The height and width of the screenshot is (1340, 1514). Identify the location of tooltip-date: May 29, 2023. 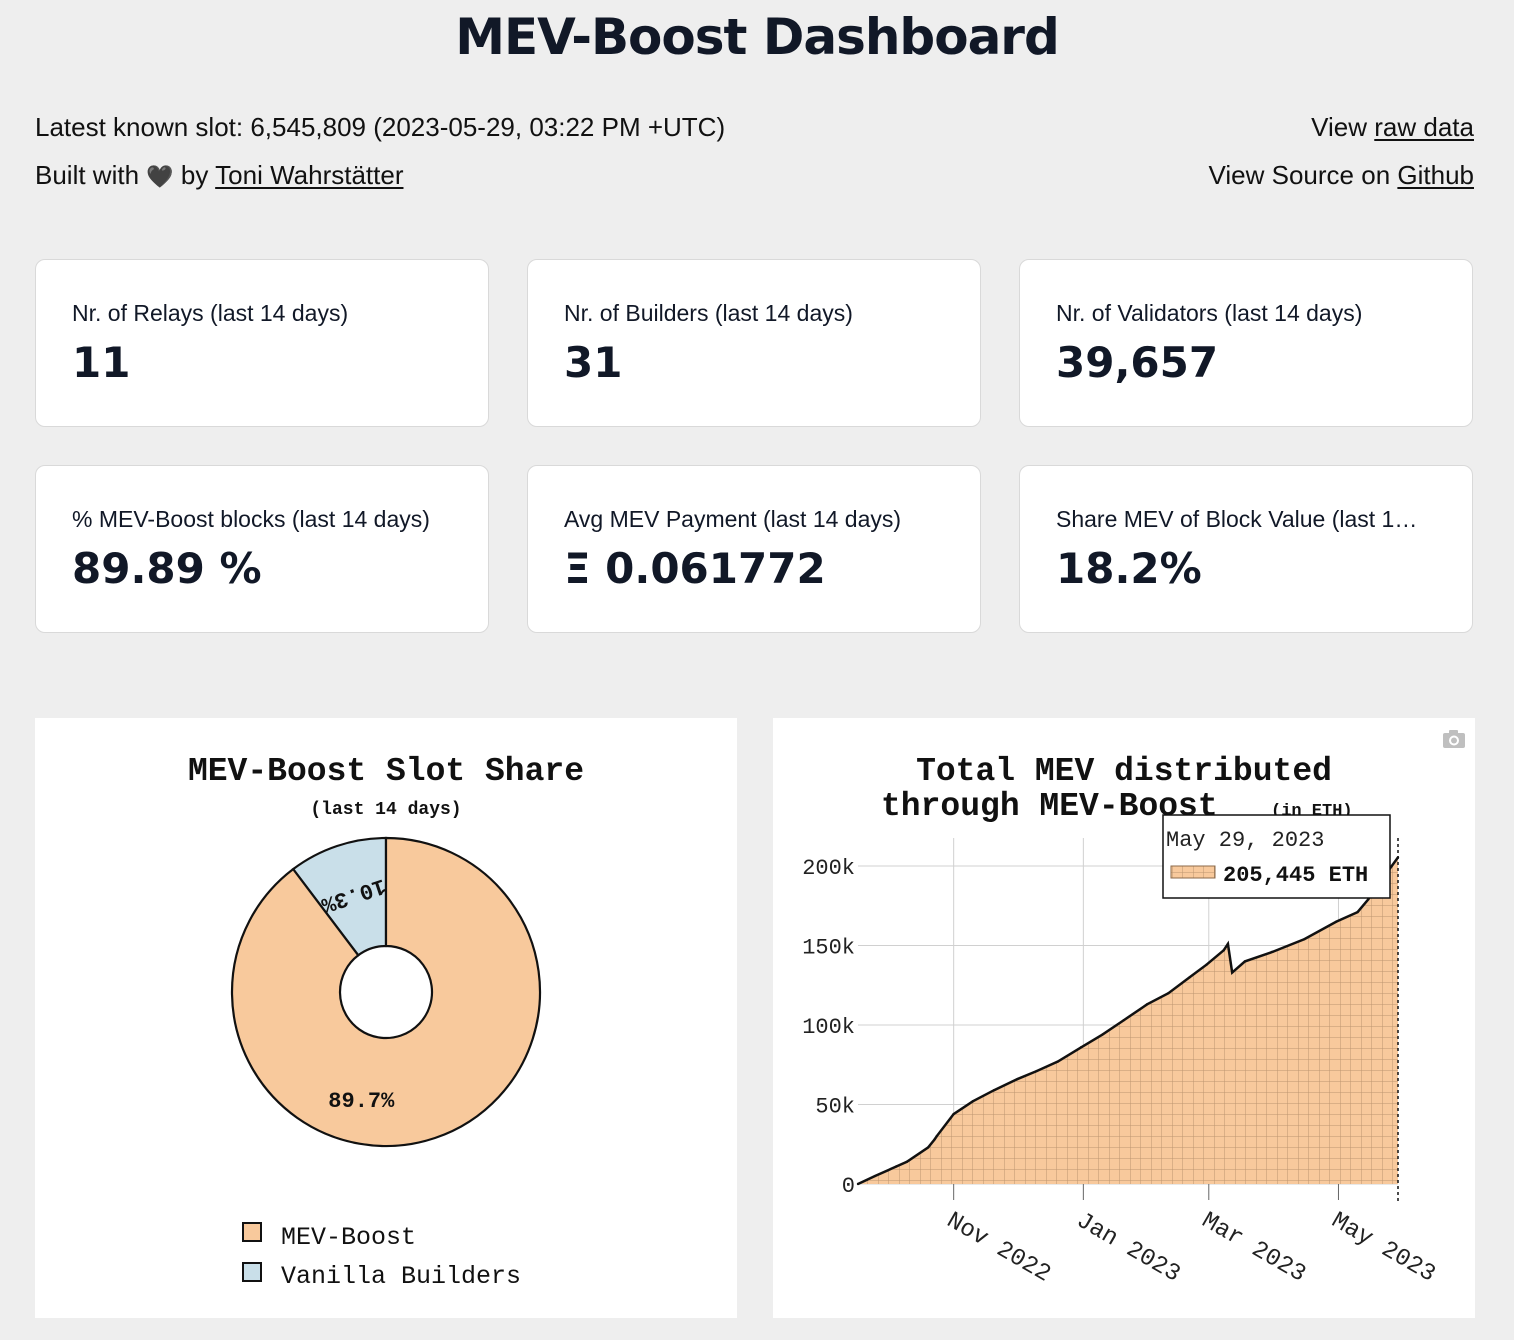
(1245, 840).